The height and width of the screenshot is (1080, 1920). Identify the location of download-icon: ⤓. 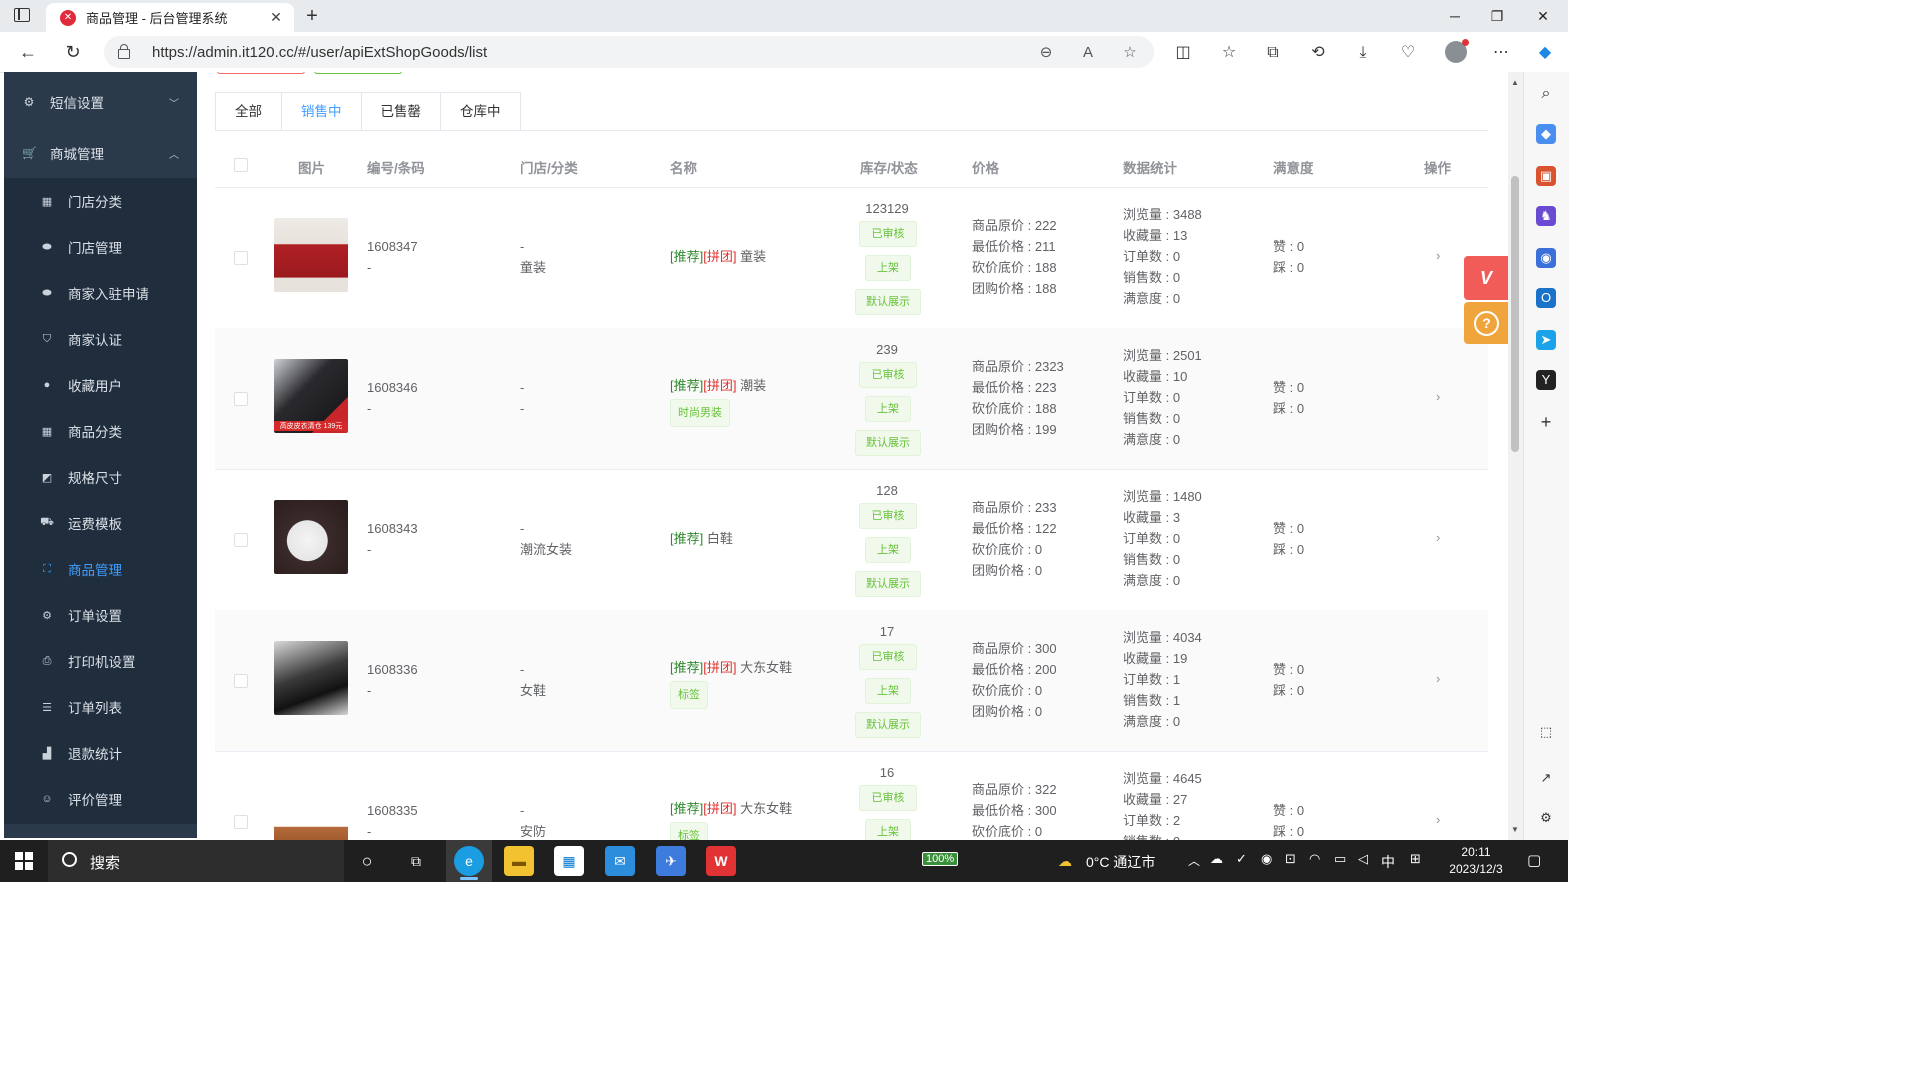
(1363, 53).